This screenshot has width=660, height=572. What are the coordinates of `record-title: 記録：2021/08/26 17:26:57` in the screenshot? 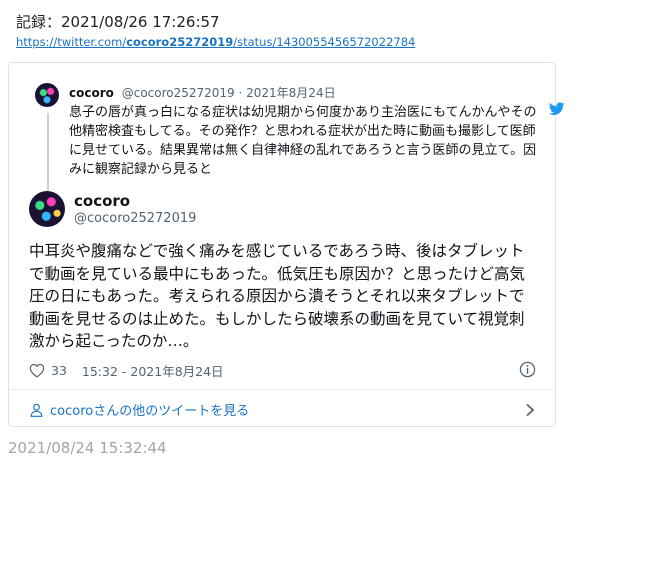 It's located at (118, 22).